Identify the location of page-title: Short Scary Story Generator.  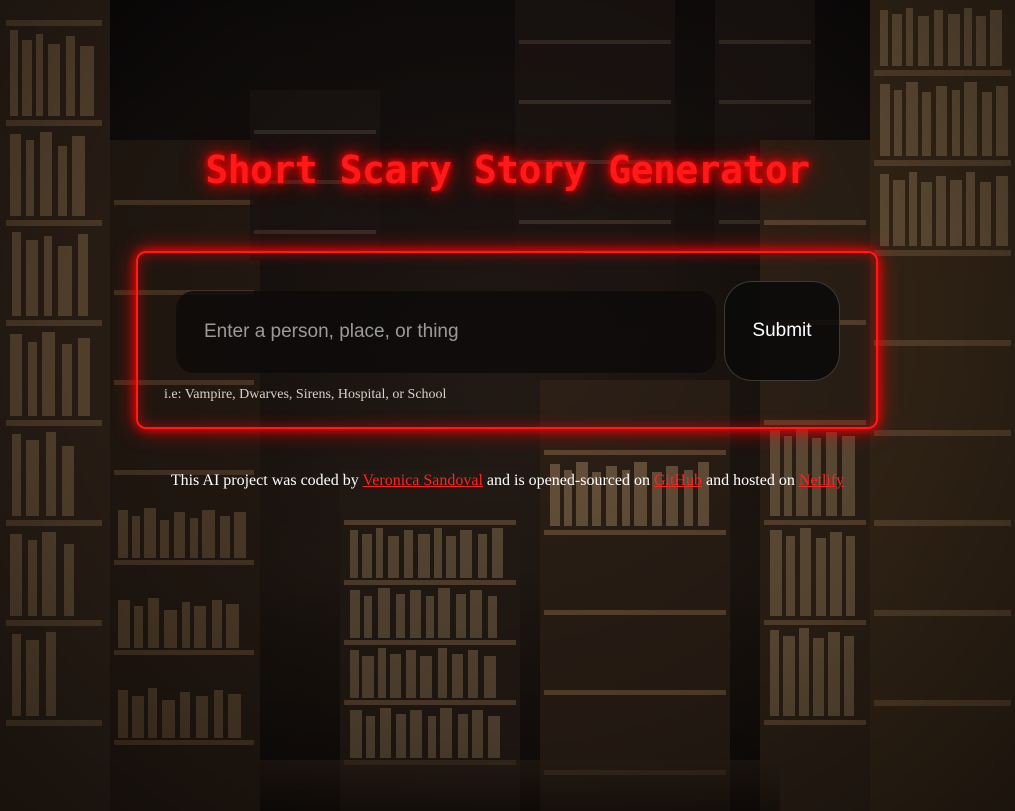
(507, 170).